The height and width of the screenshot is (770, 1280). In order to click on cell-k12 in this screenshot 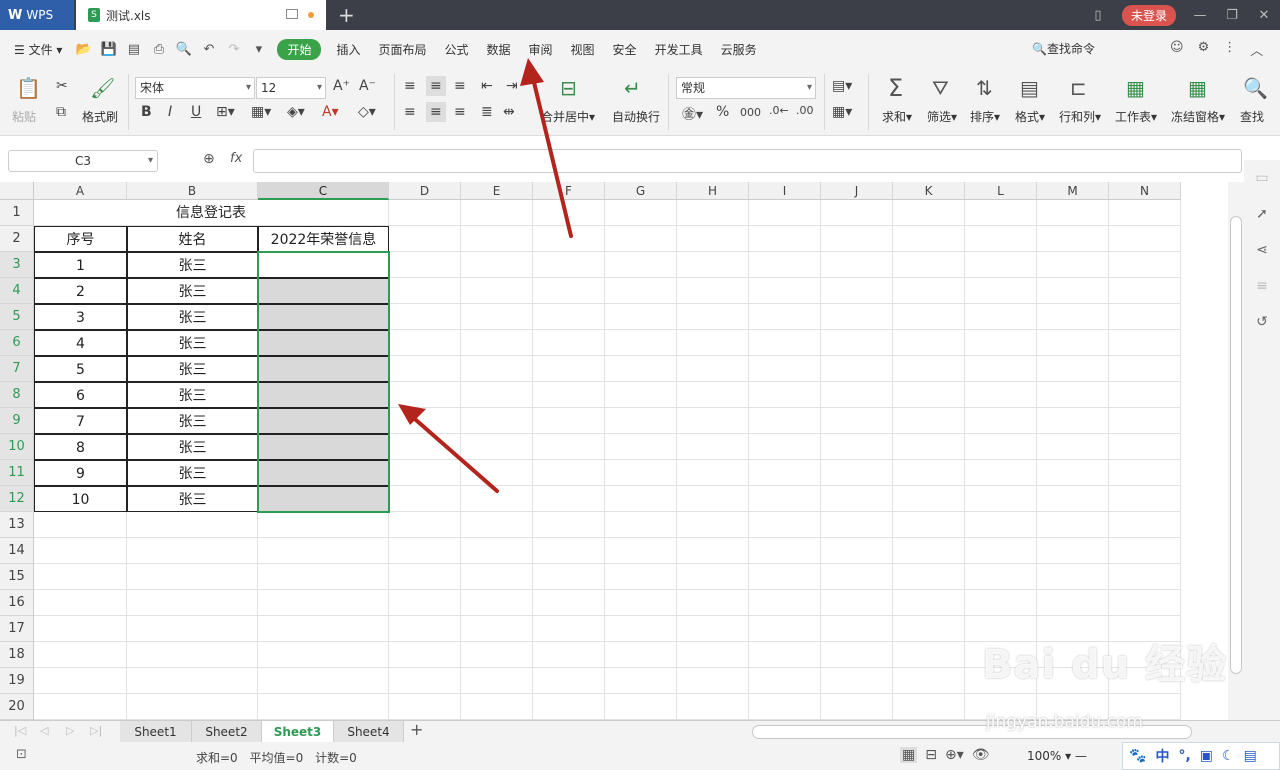, I will do `click(929, 499)`.